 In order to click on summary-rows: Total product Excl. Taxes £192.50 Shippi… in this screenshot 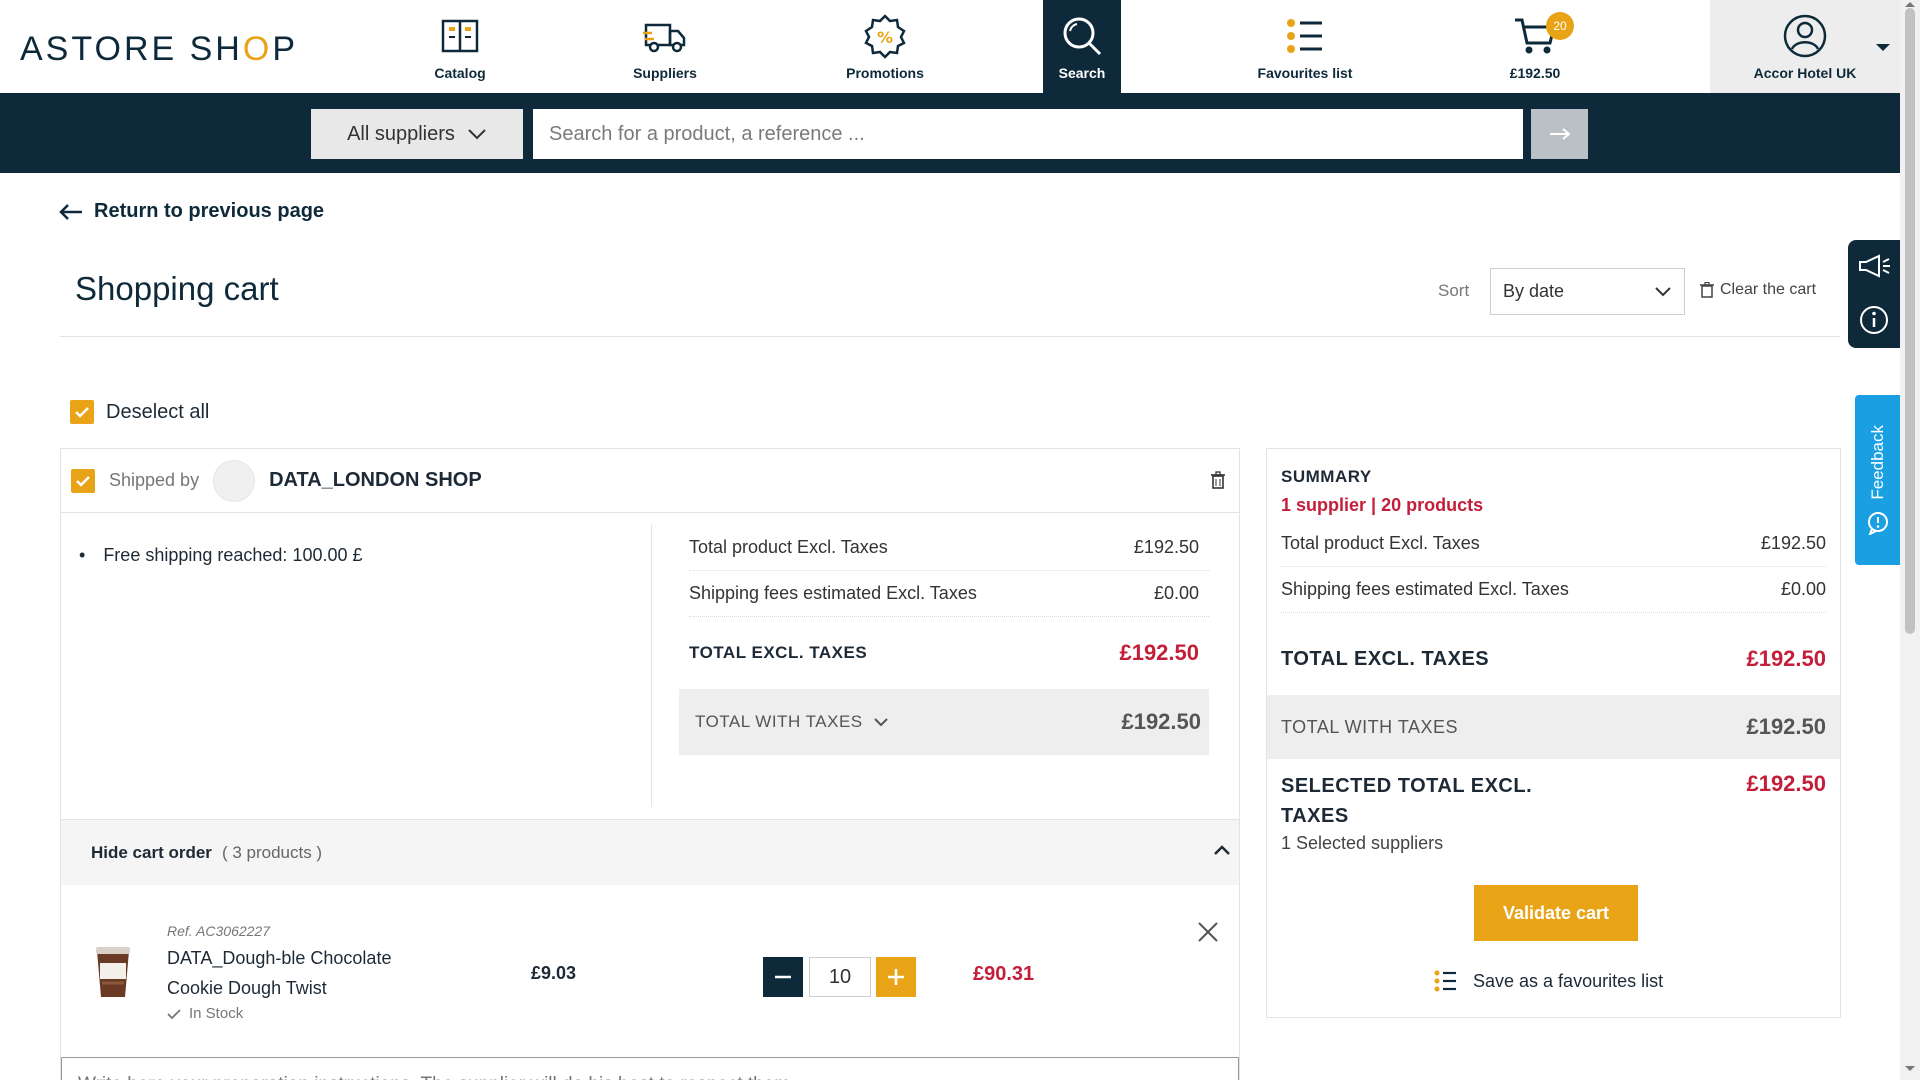, I will do `click(1553, 567)`.